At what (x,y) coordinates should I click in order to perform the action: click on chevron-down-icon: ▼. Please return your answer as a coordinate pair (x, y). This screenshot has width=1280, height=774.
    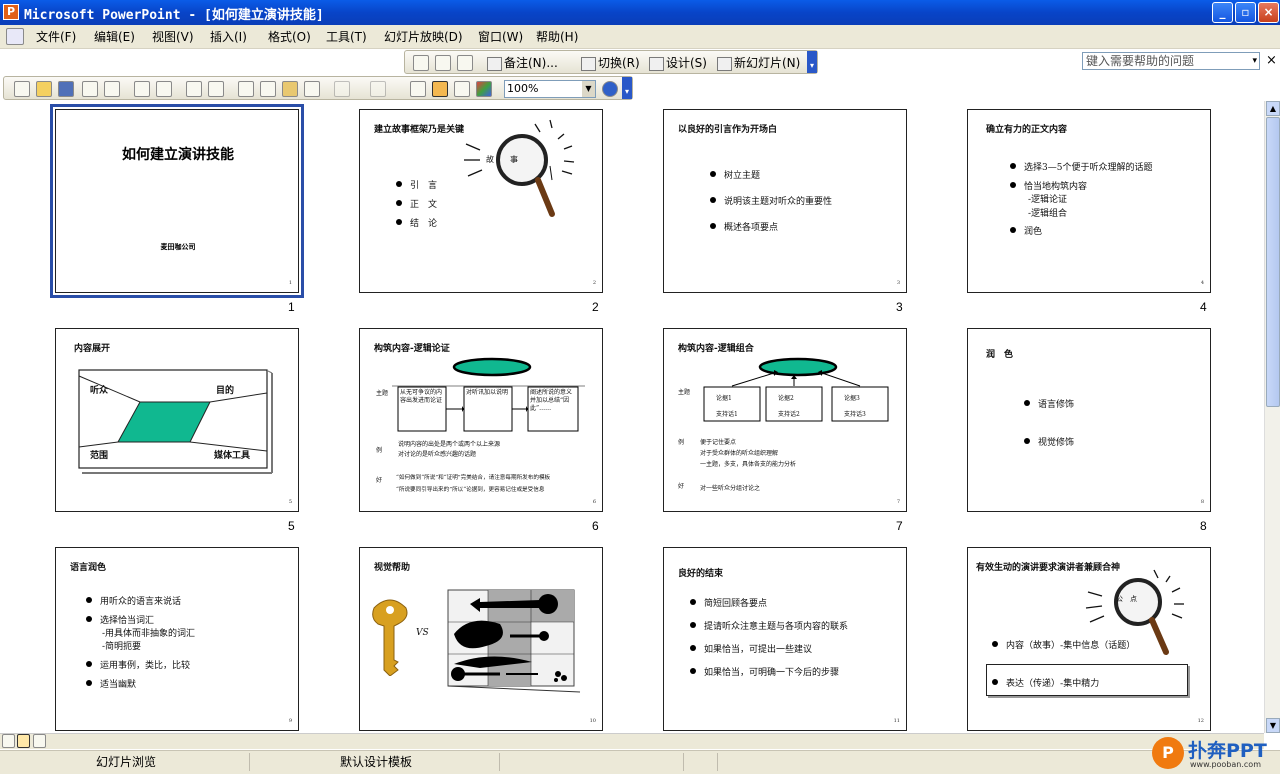
    Looking at the image, I should click on (588, 89).